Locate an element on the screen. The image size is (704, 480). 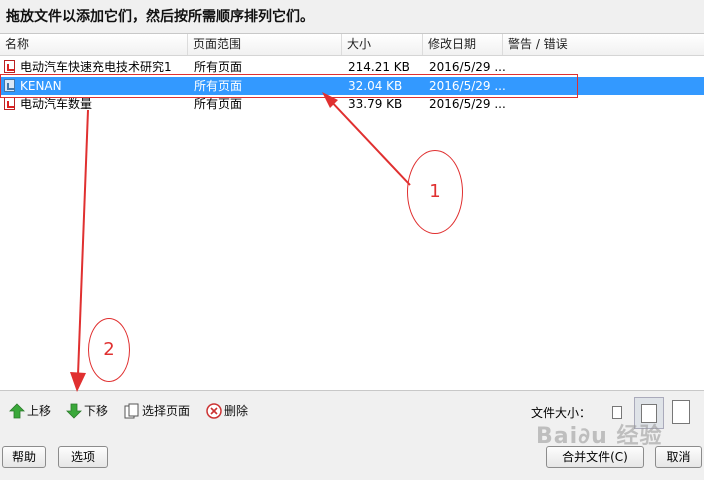
cancel-button: 取消 is located at coordinates (678, 457).